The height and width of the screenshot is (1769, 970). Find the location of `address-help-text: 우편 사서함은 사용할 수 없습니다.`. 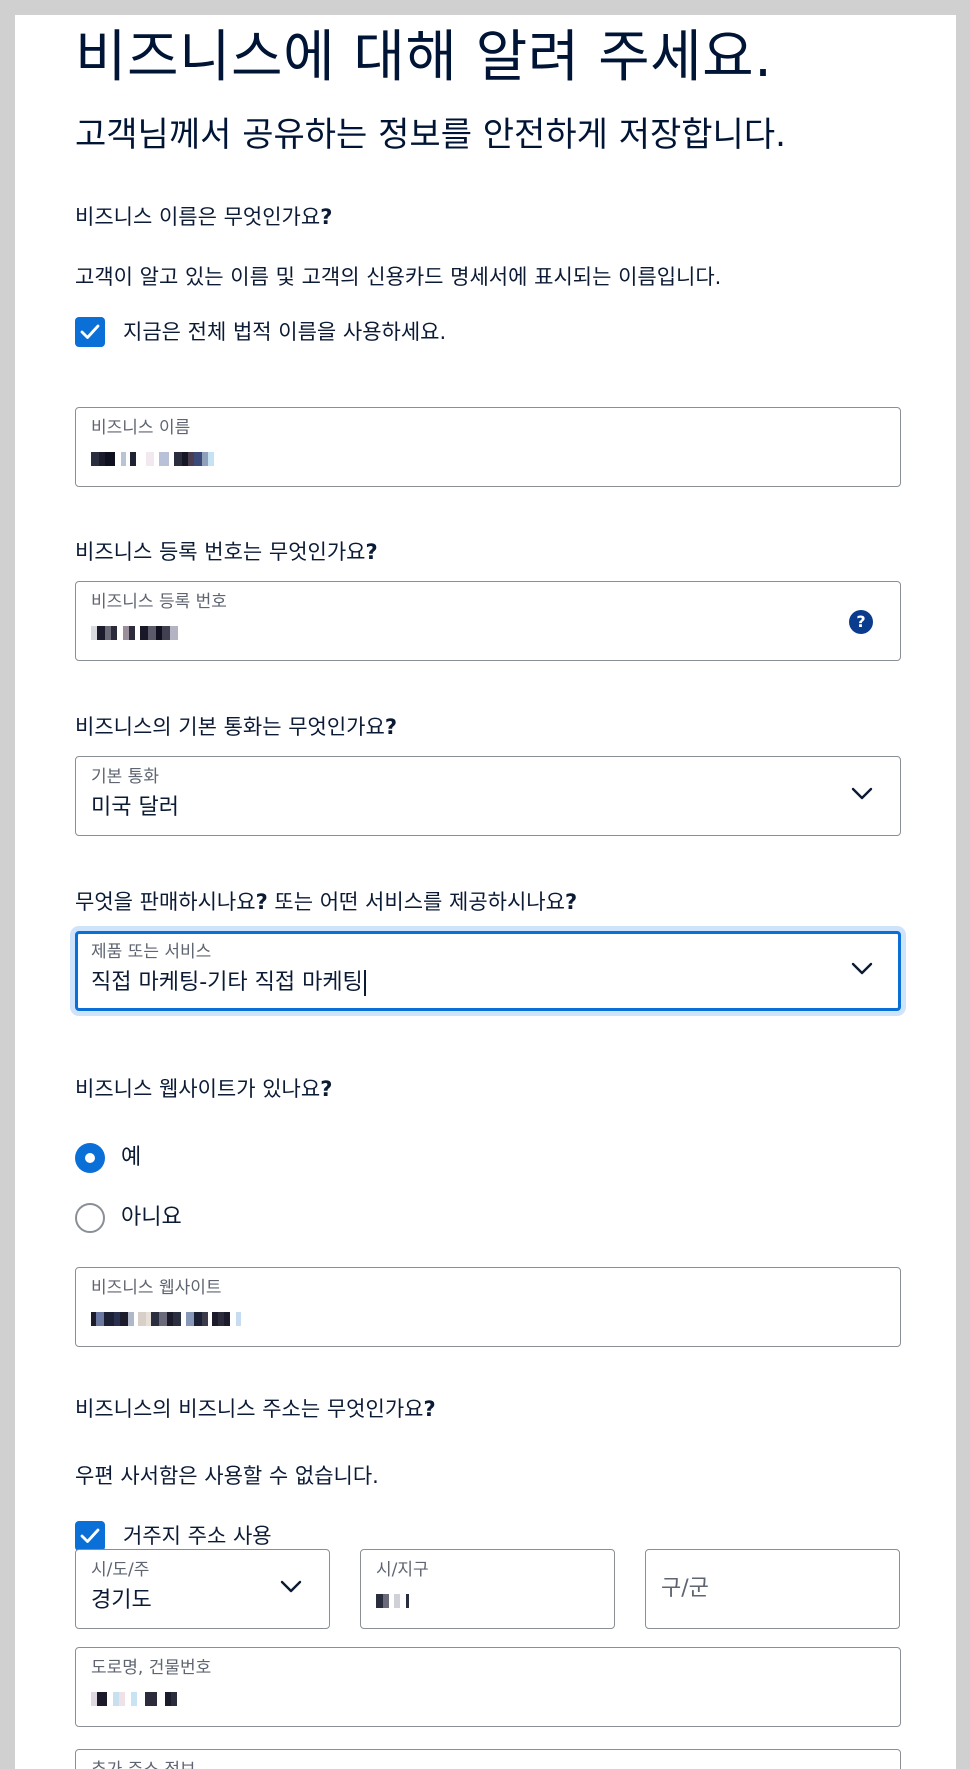

address-help-text: 우편 사서함은 사용할 수 없습니다. is located at coordinates (227, 1476).